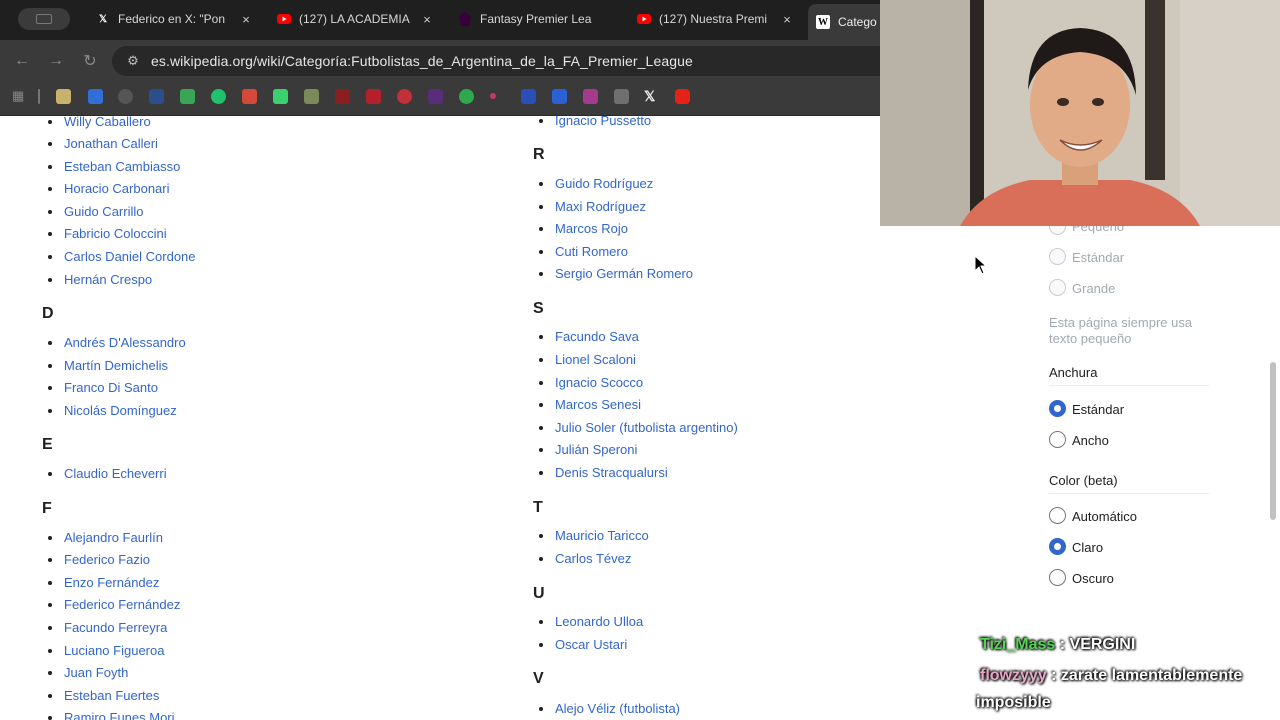  What do you see at coordinates (602, 535) in the screenshot?
I see `list-item-link: Mauricio Taricco` at bounding box center [602, 535].